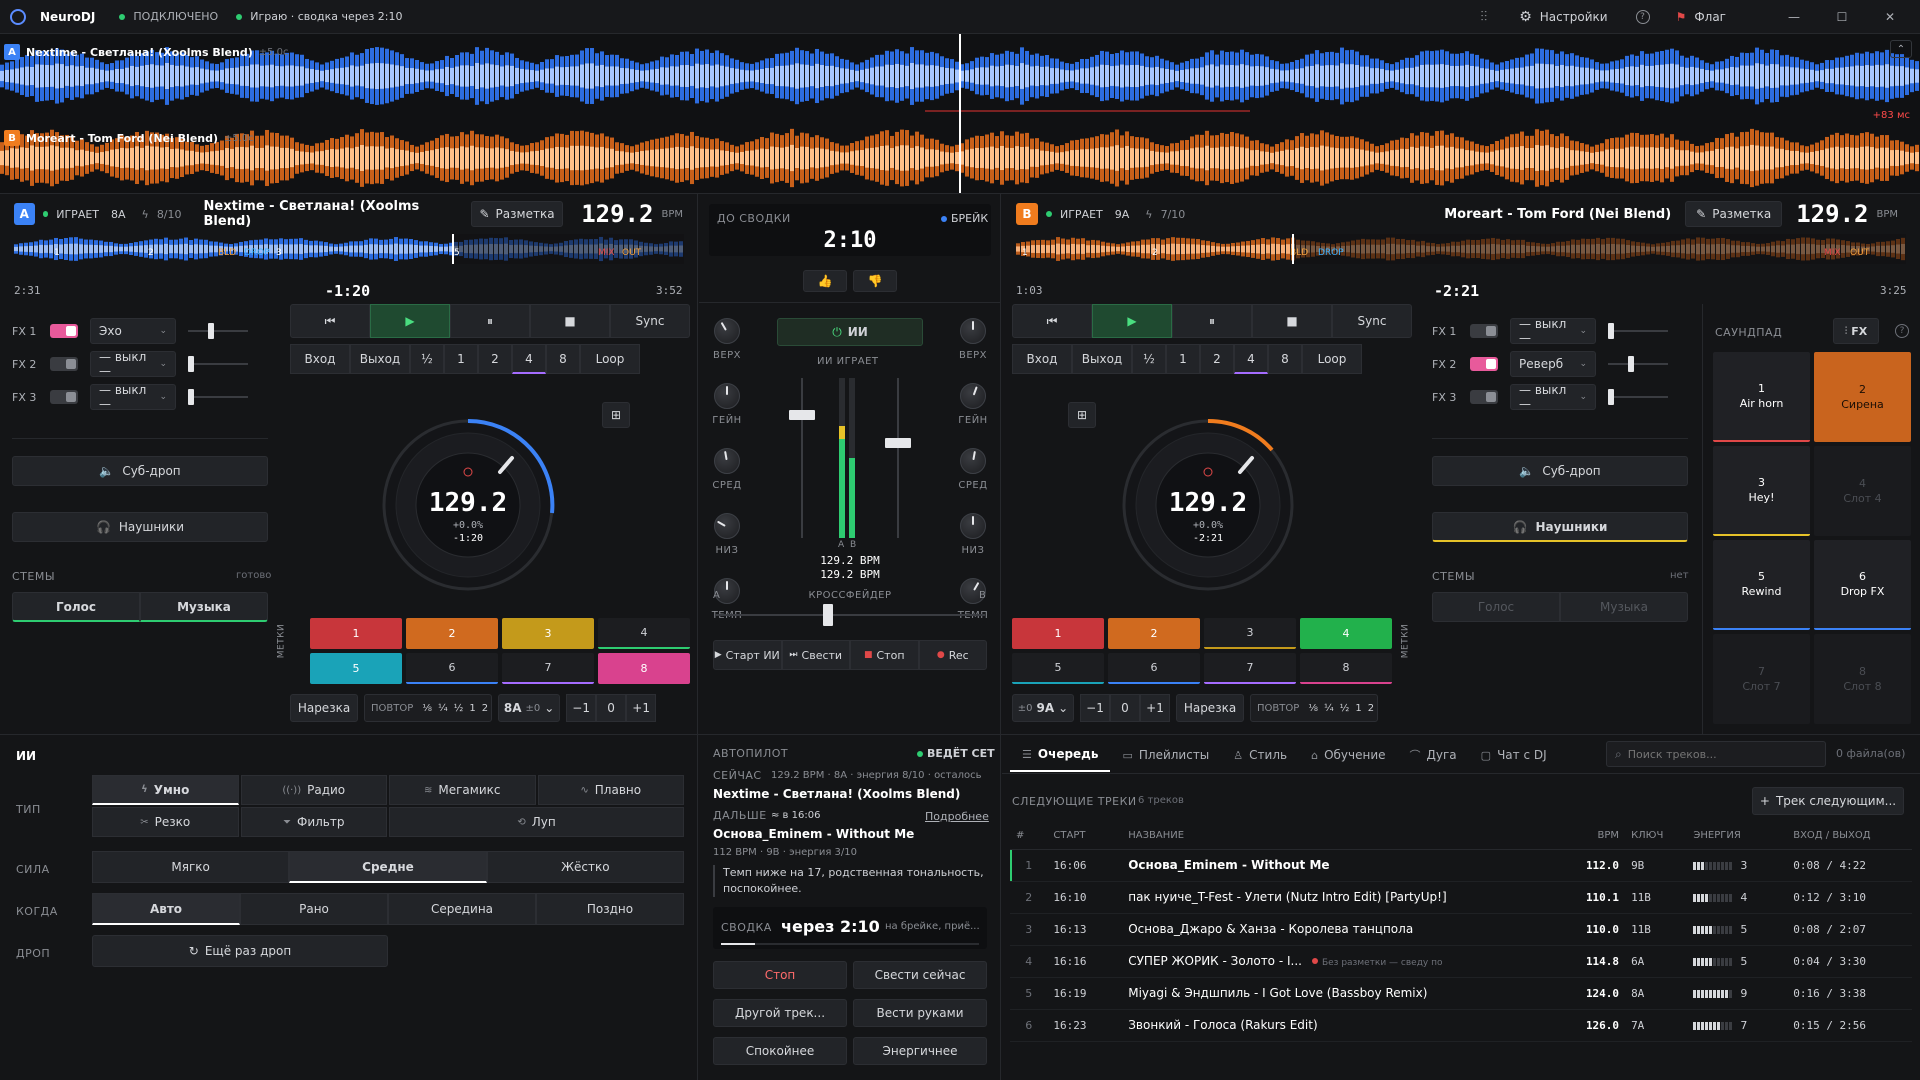  Describe the element at coordinates (165, 790) in the screenshot. I see `ai-type-button: ϟ Умно` at that location.